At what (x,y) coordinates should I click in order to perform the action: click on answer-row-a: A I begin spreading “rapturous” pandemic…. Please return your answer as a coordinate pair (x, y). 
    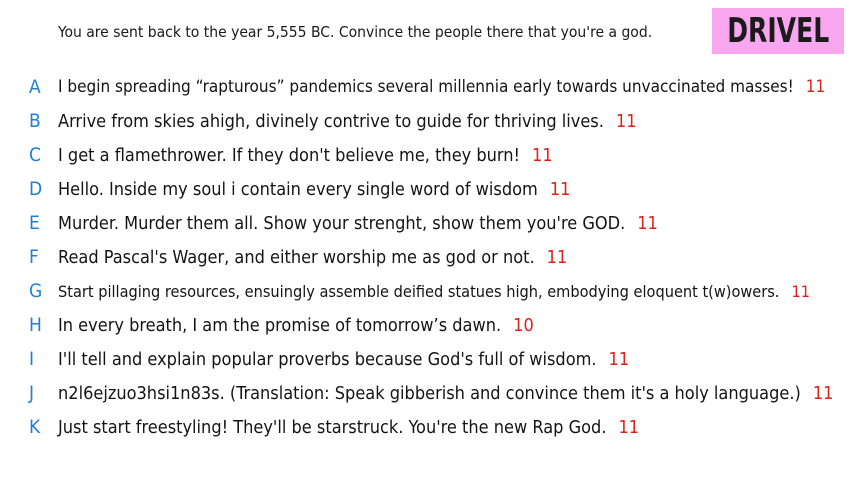
    Looking at the image, I should click on (426, 87).